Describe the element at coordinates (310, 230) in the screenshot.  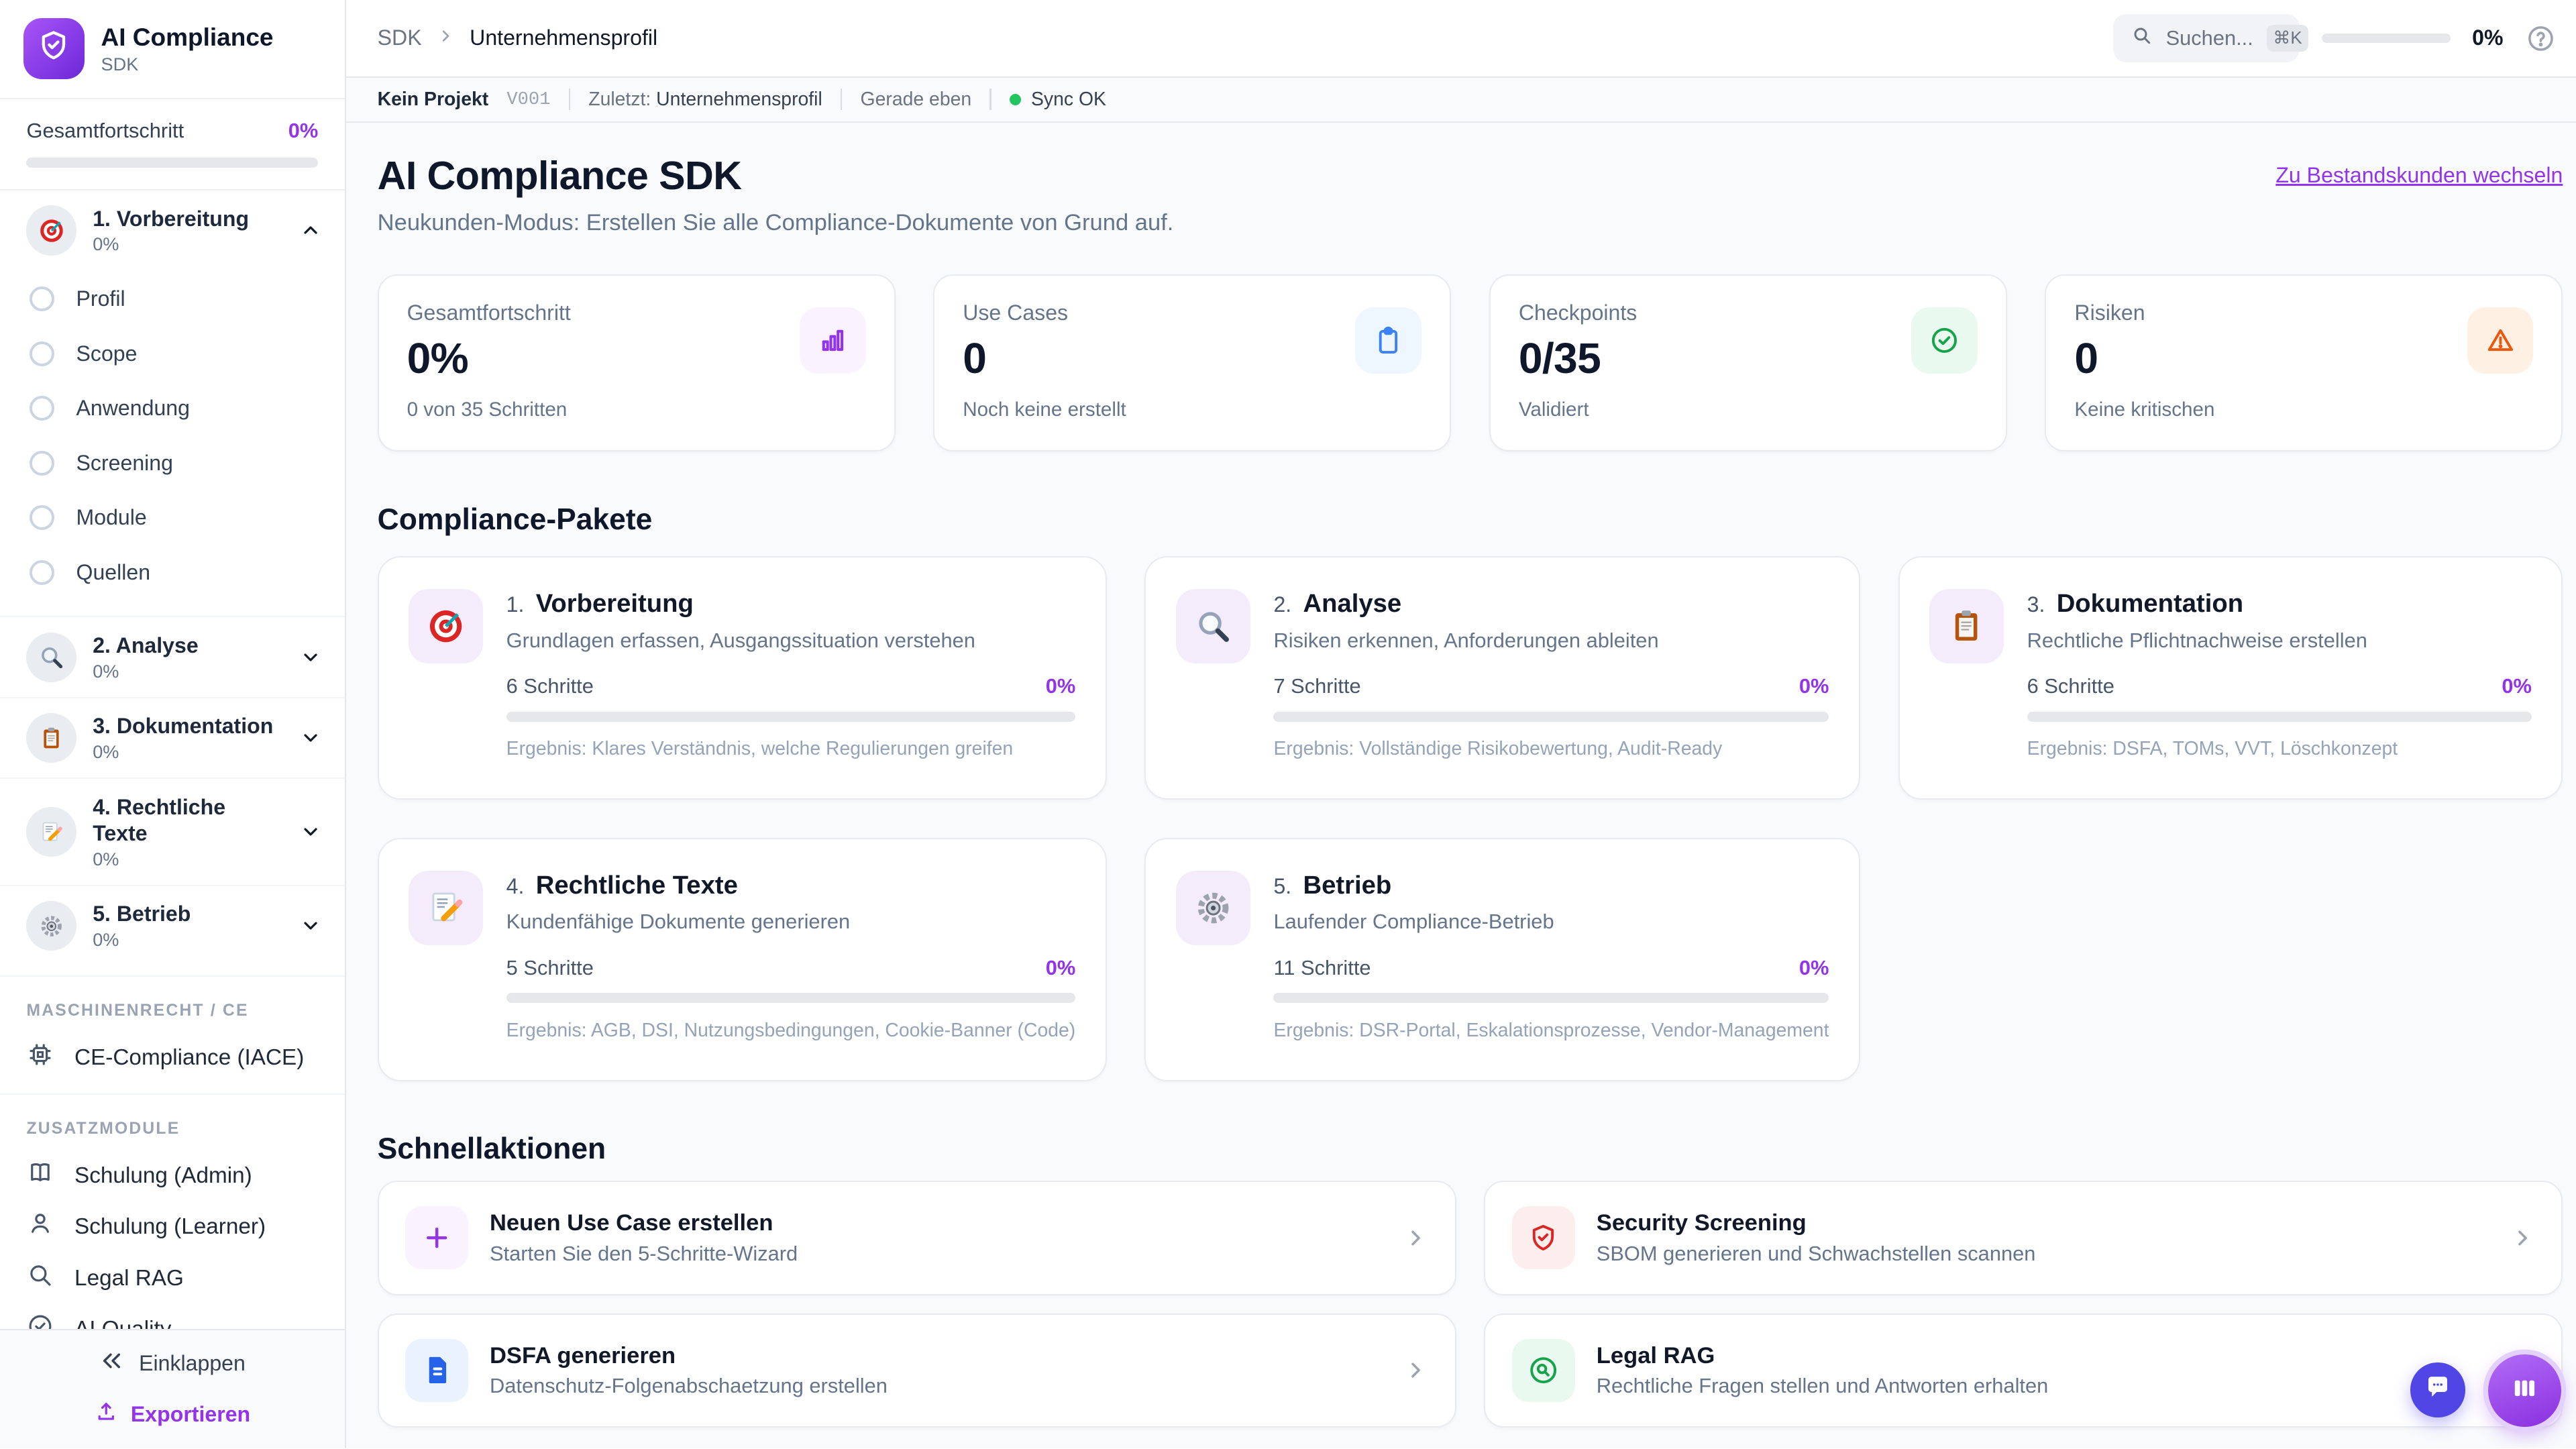
I see `chevron-up-icon` at that location.